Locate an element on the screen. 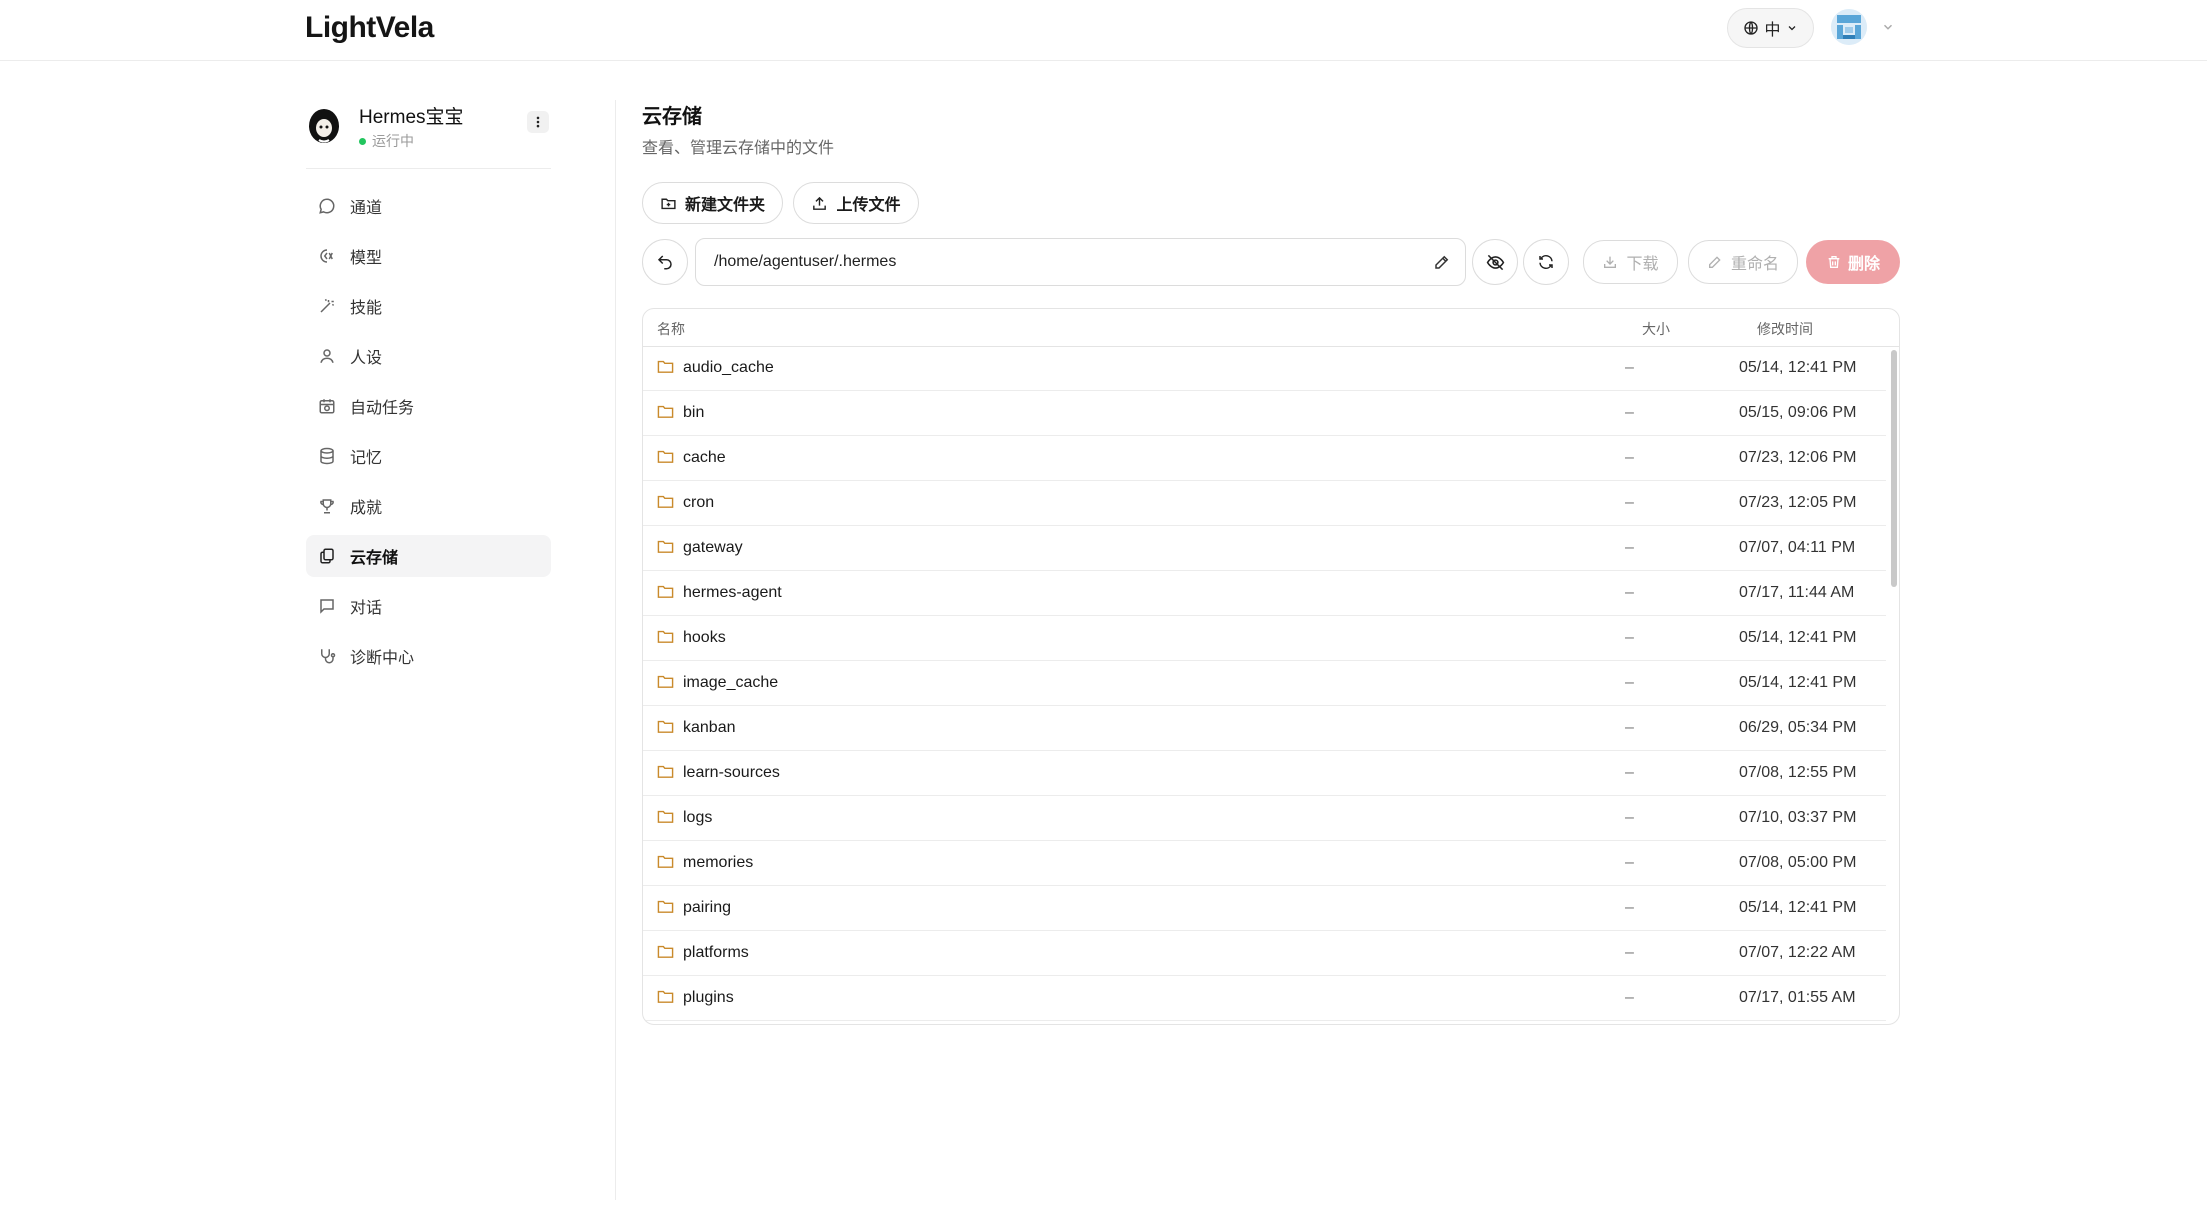 Image resolution: width=2207 pixels, height=1219 pixels. table-row: audio_cache – 05/14, 12:41 PM is located at coordinates (1264, 368).